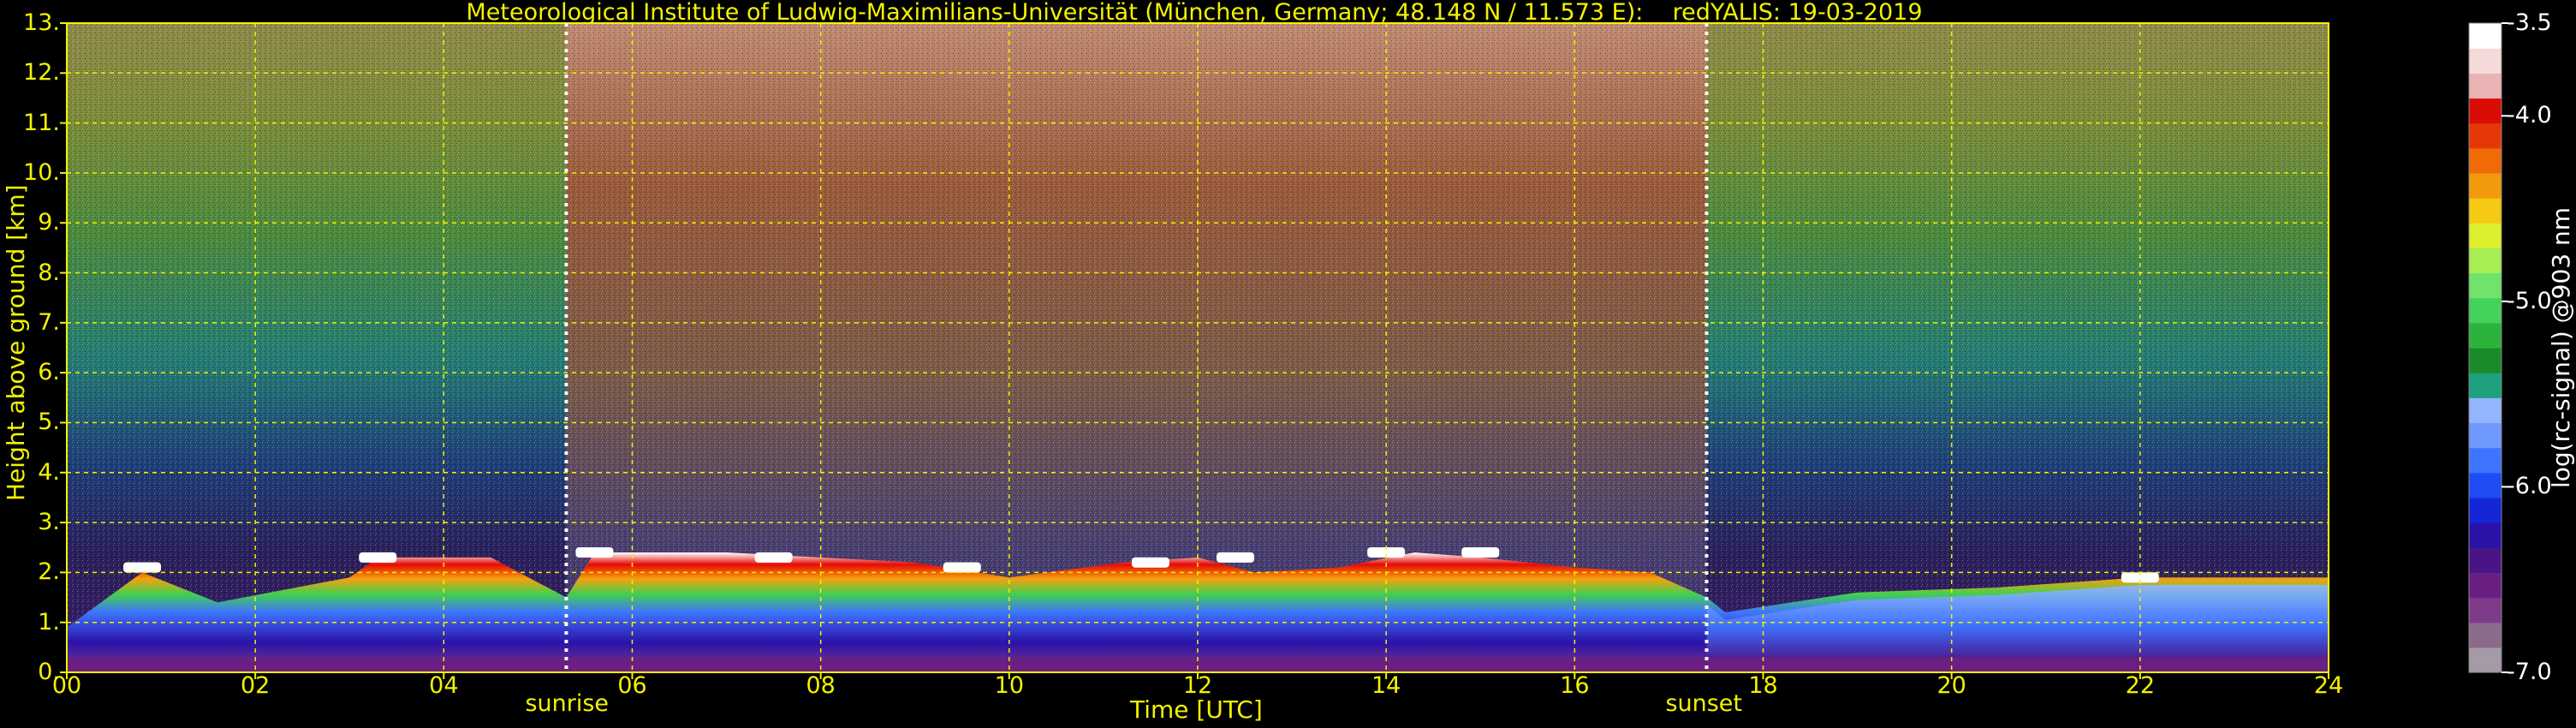 This screenshot has width=2576, height=728. Describe the element at coordinates (41, 122) in the screenshot. I see `y-tick-label: 11.` at that location.